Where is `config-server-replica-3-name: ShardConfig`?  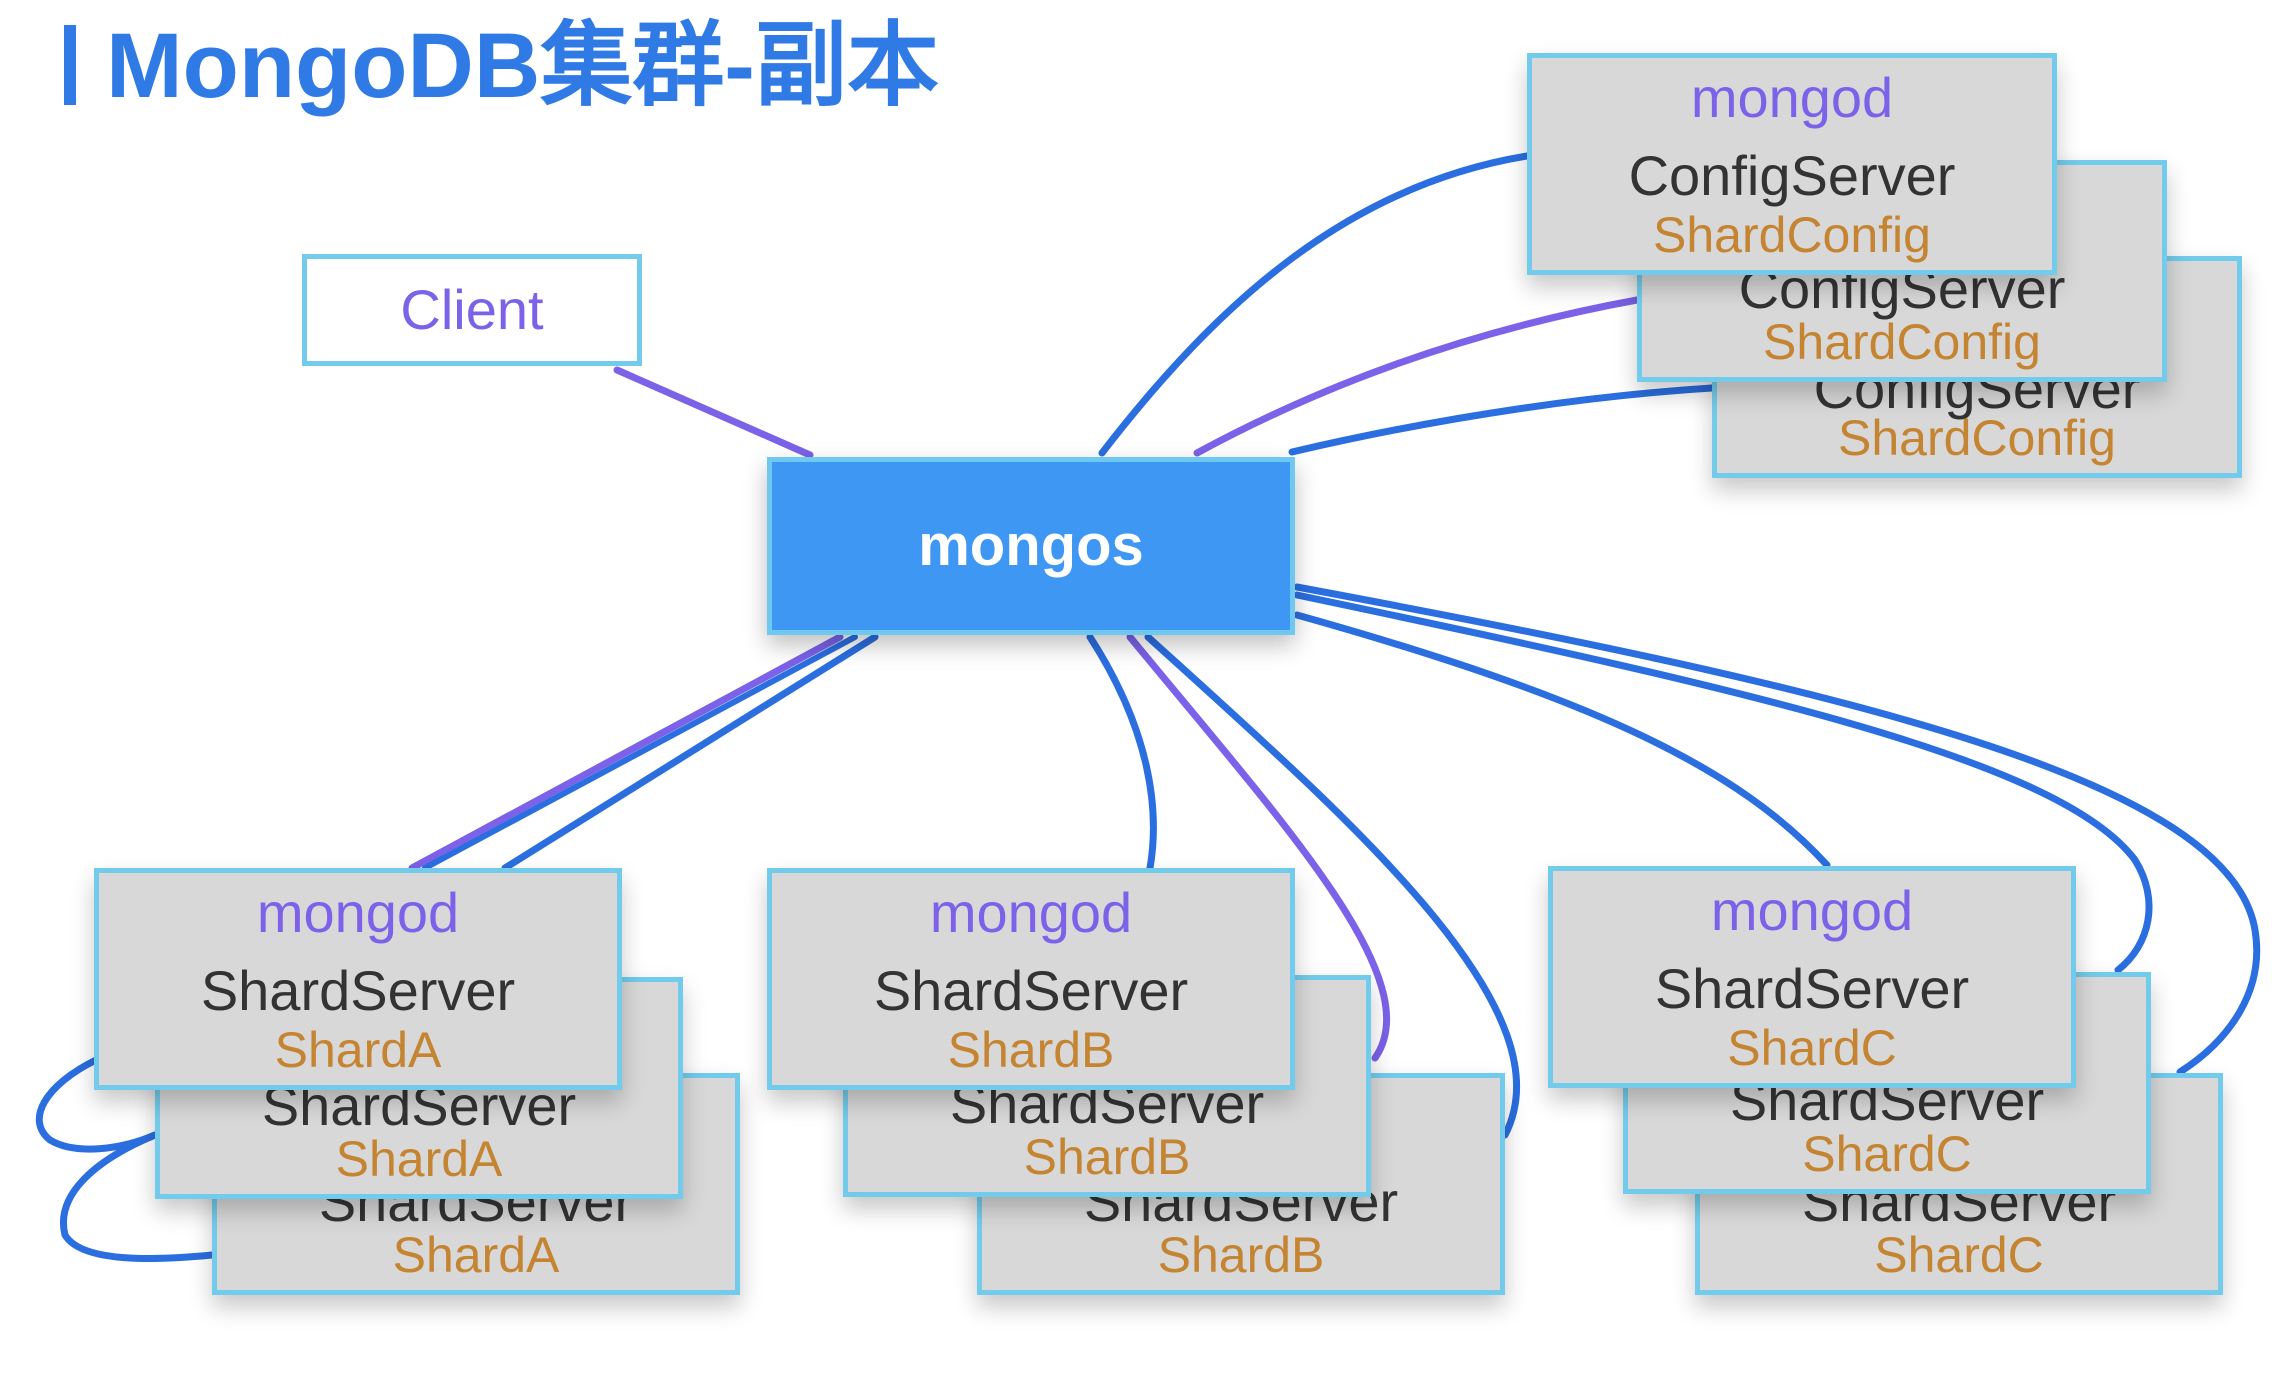
config-server-replica-3-name: ShardConfig is located at coordinates (1977, 438).